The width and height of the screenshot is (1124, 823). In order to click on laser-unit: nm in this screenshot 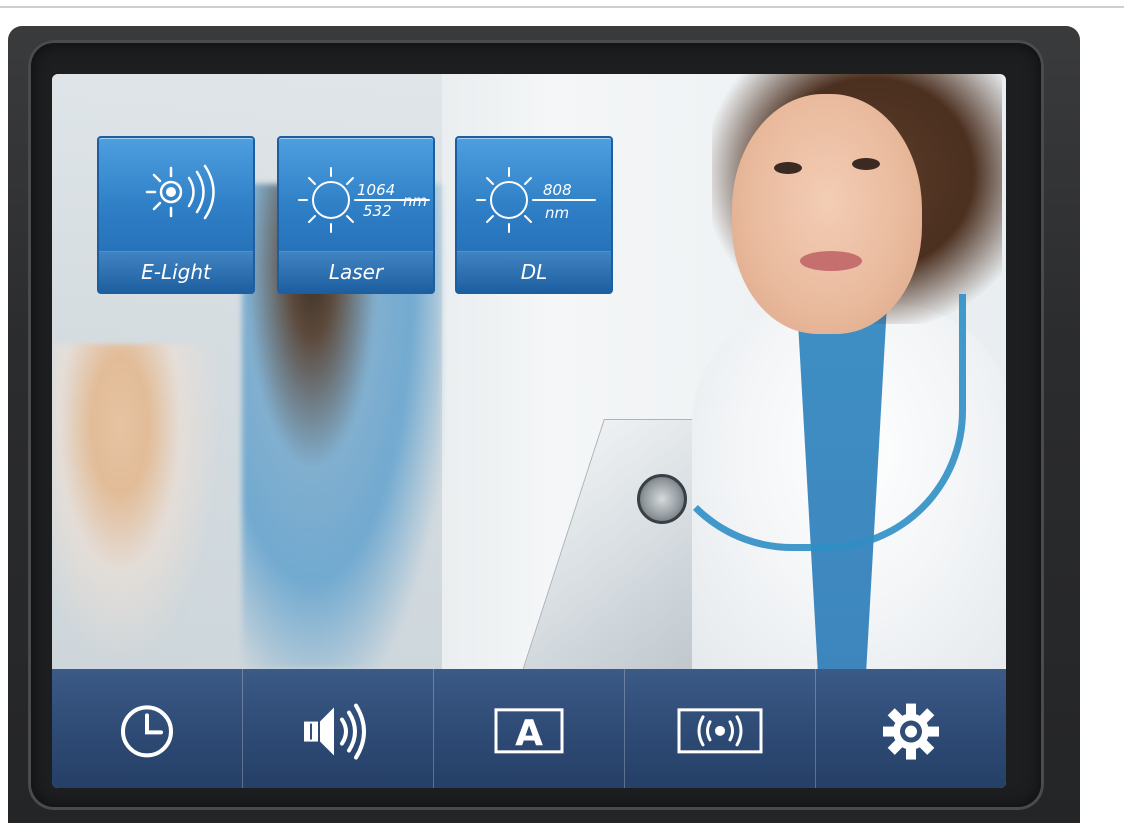, I will do `click(415, 201)`.